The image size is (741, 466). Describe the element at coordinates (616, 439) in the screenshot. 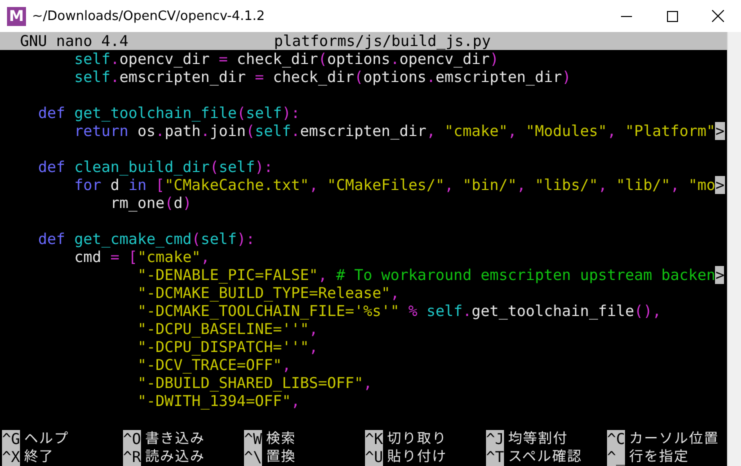

I see `shortcut-key: ^C` at that location.